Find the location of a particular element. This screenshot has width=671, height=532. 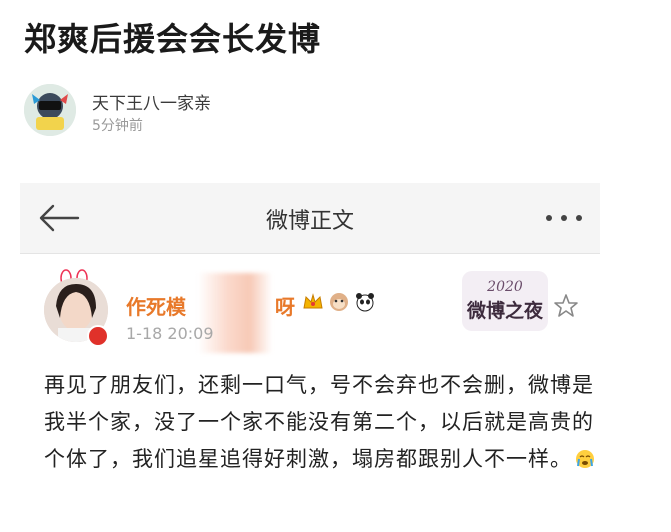

poster-name-suffix: 呀 is located at coordinates (285, 305).